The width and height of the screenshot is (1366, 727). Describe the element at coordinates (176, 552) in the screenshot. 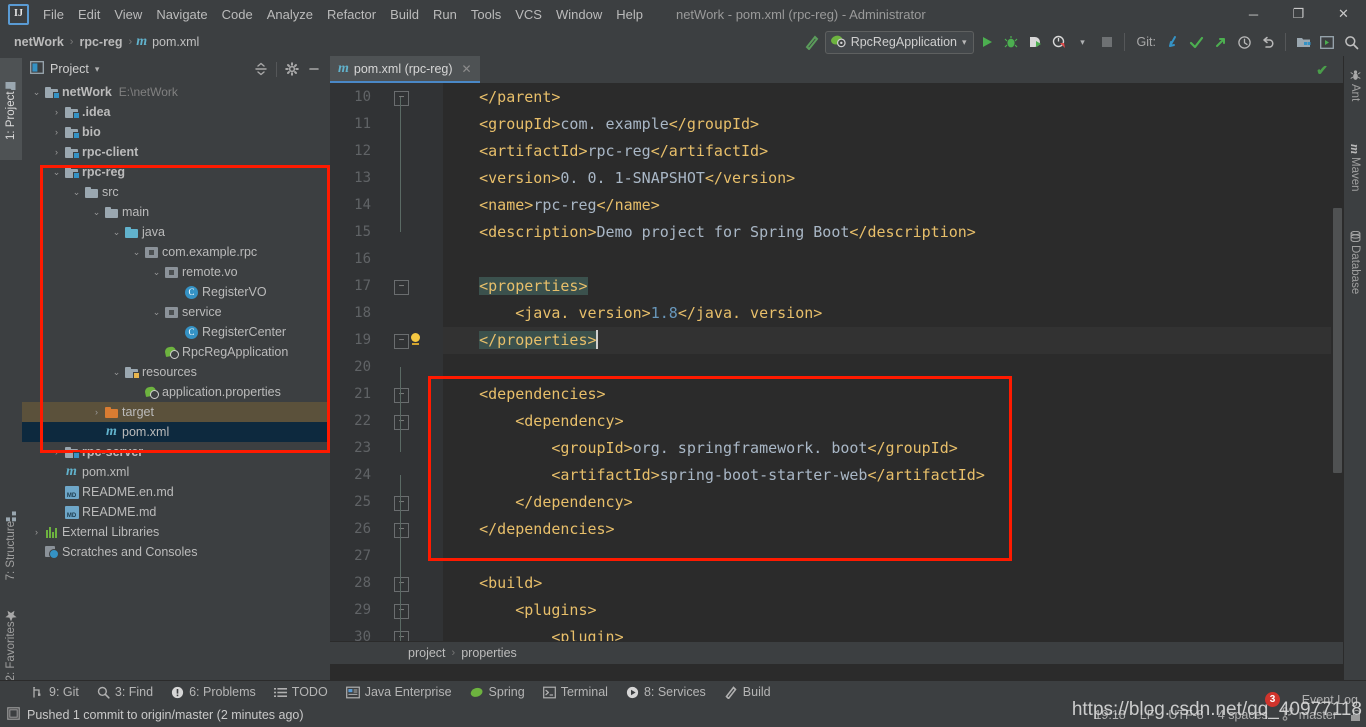

I see `tree-node-scratches-and-consoles: Scratches and Consoles` at that location.